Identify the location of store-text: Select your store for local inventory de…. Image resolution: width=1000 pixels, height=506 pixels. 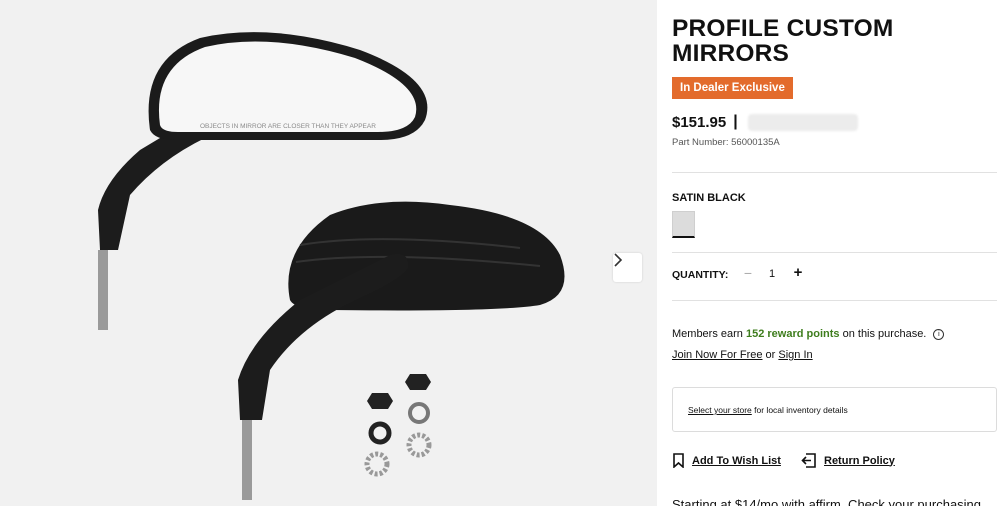
(768, 410).